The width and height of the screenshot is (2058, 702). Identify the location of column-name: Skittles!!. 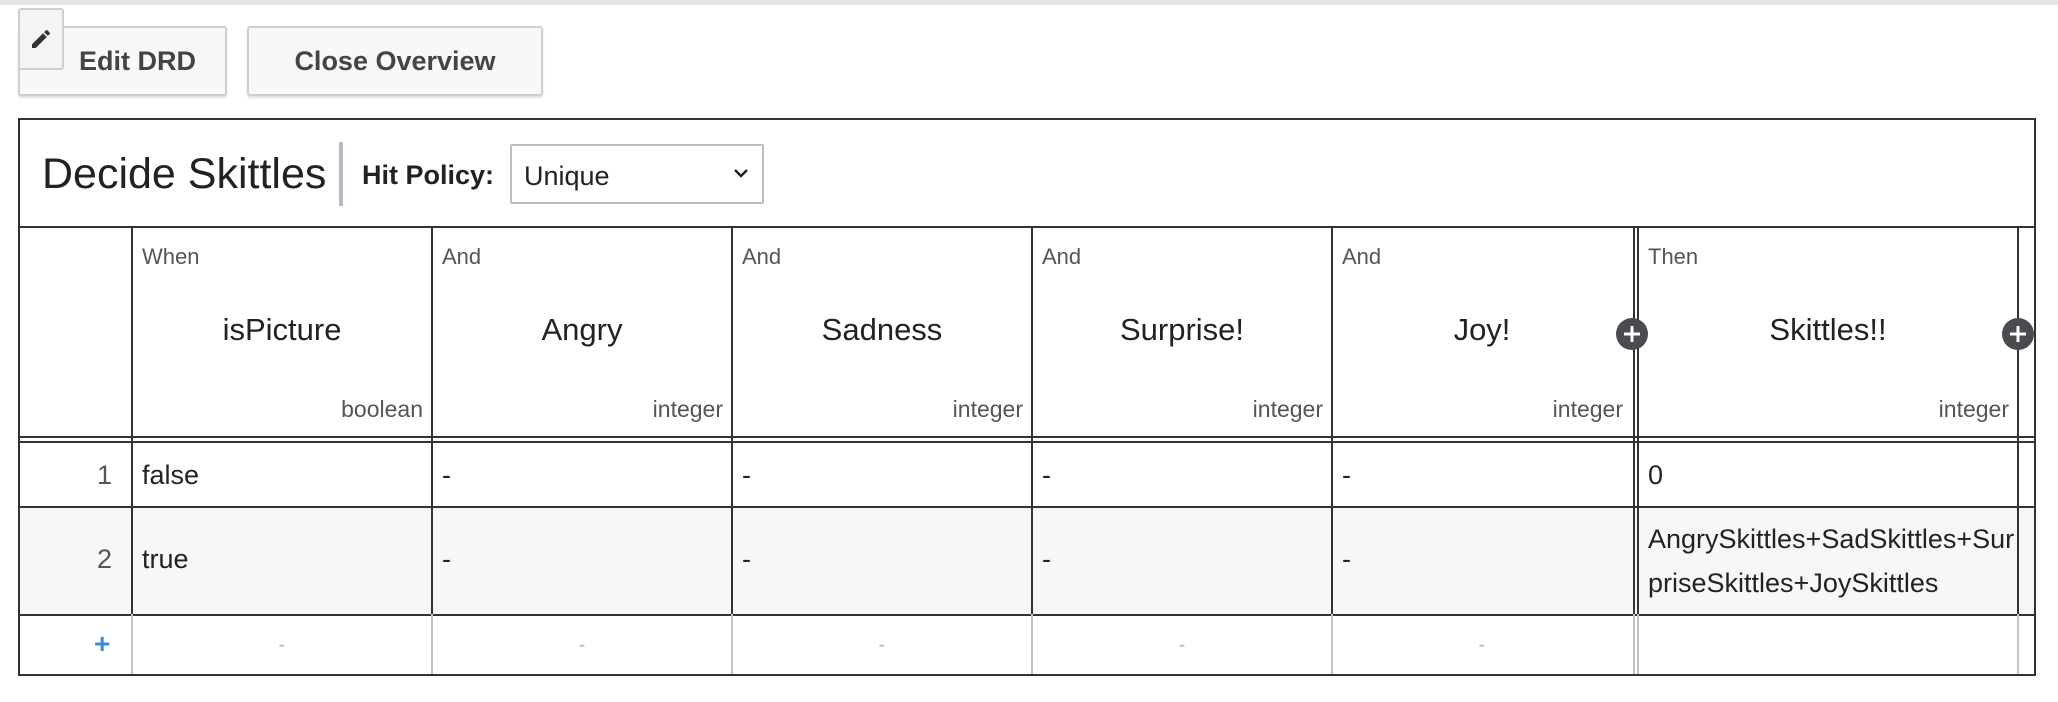
(1828, 329).